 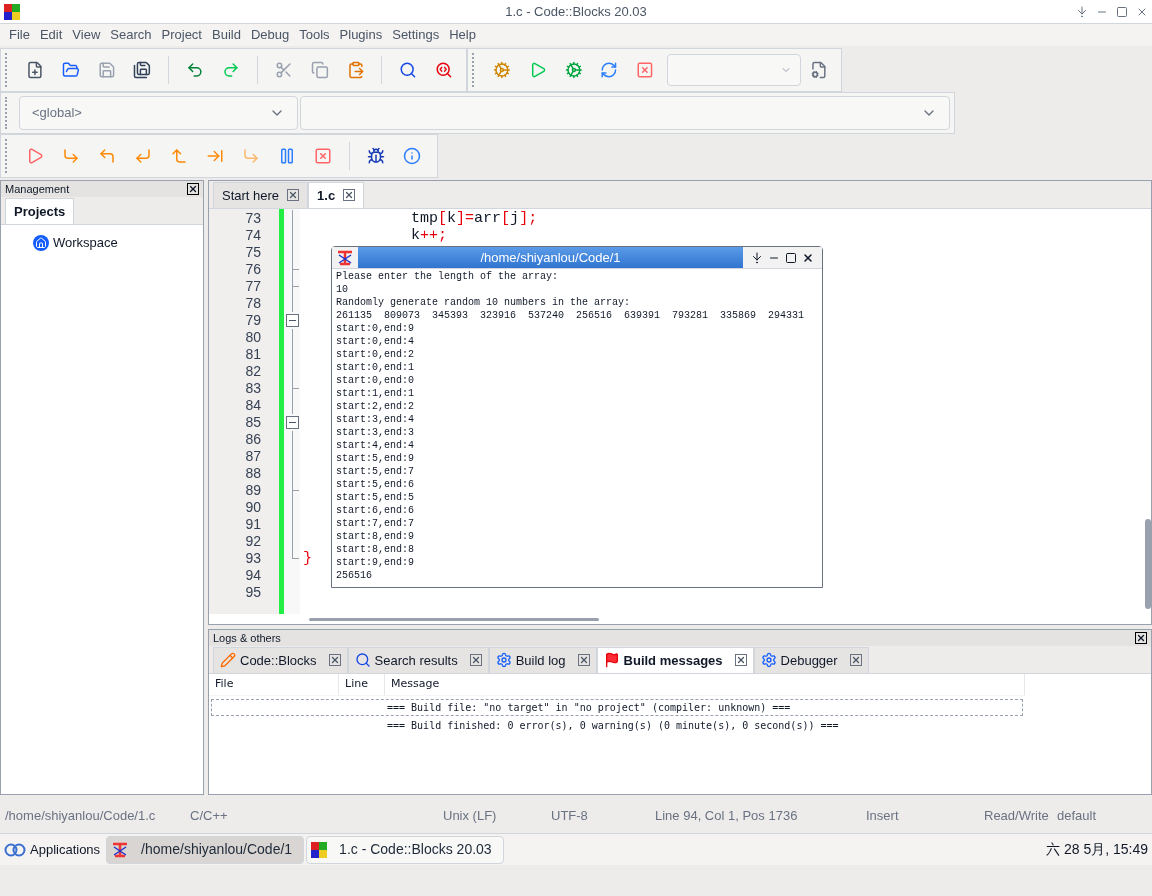 What do you see at coordinates (726, 816) in the screenshot?
I see `status-position: Line 94, Col 1, Pos 1736` at bounding box center [726, 816].